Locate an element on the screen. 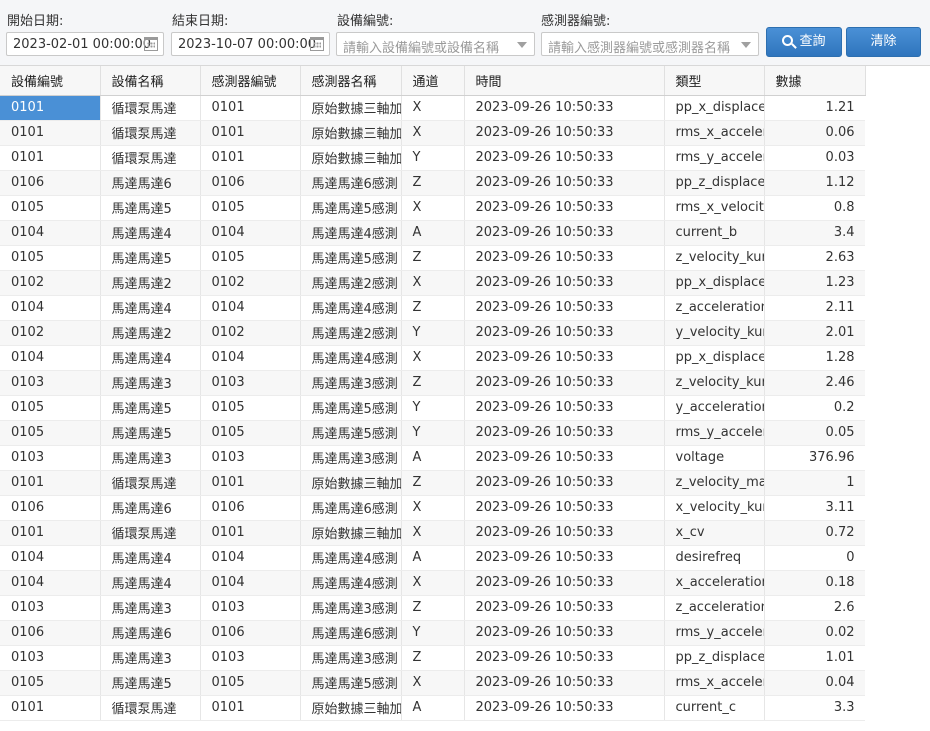  type-cell: pp_x_displacen is located at coordinates (714, 108).